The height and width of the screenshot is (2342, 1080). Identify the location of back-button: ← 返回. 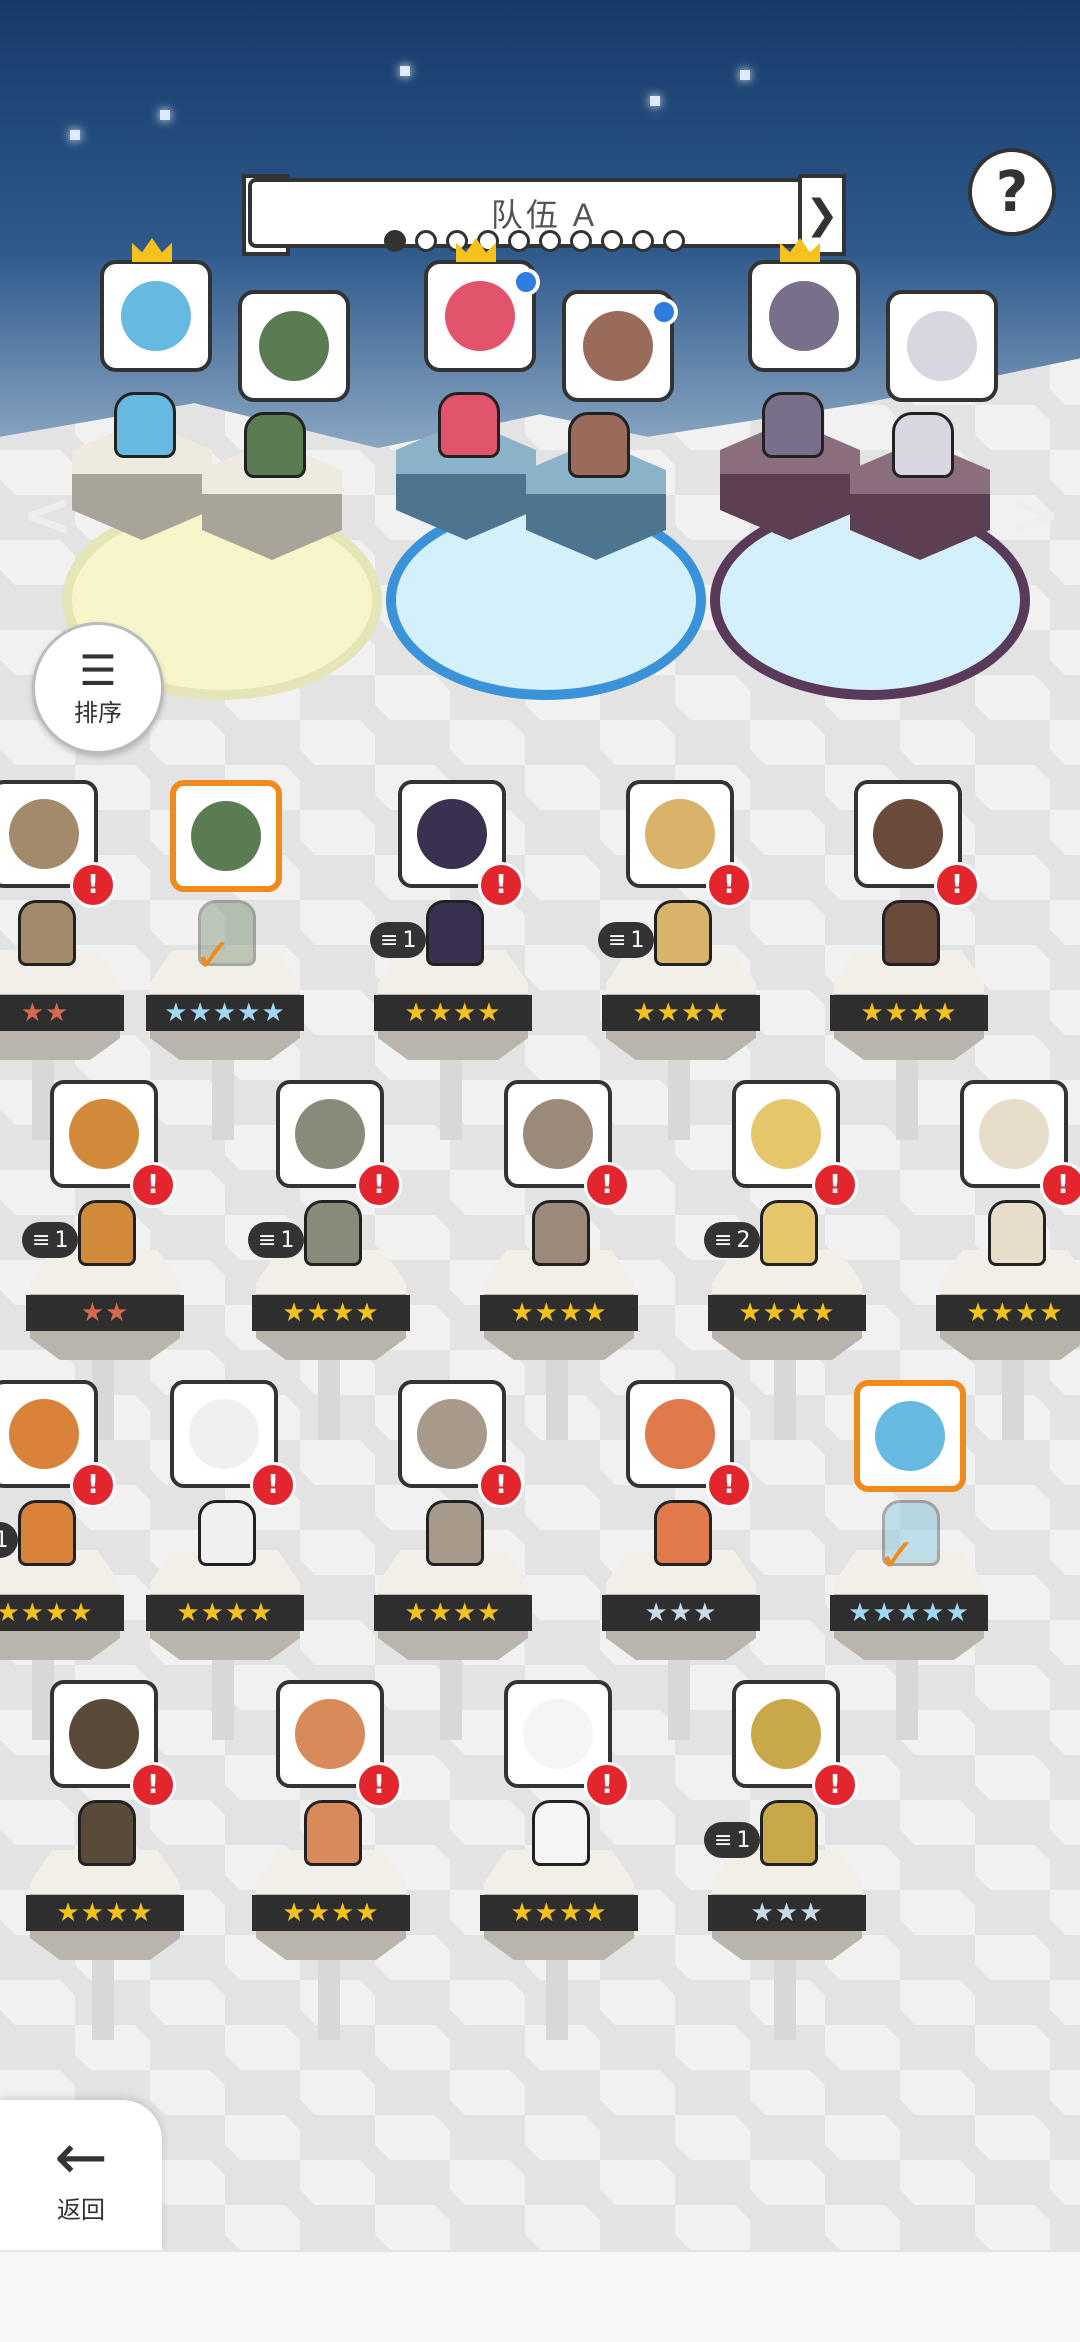
(81, 2175).